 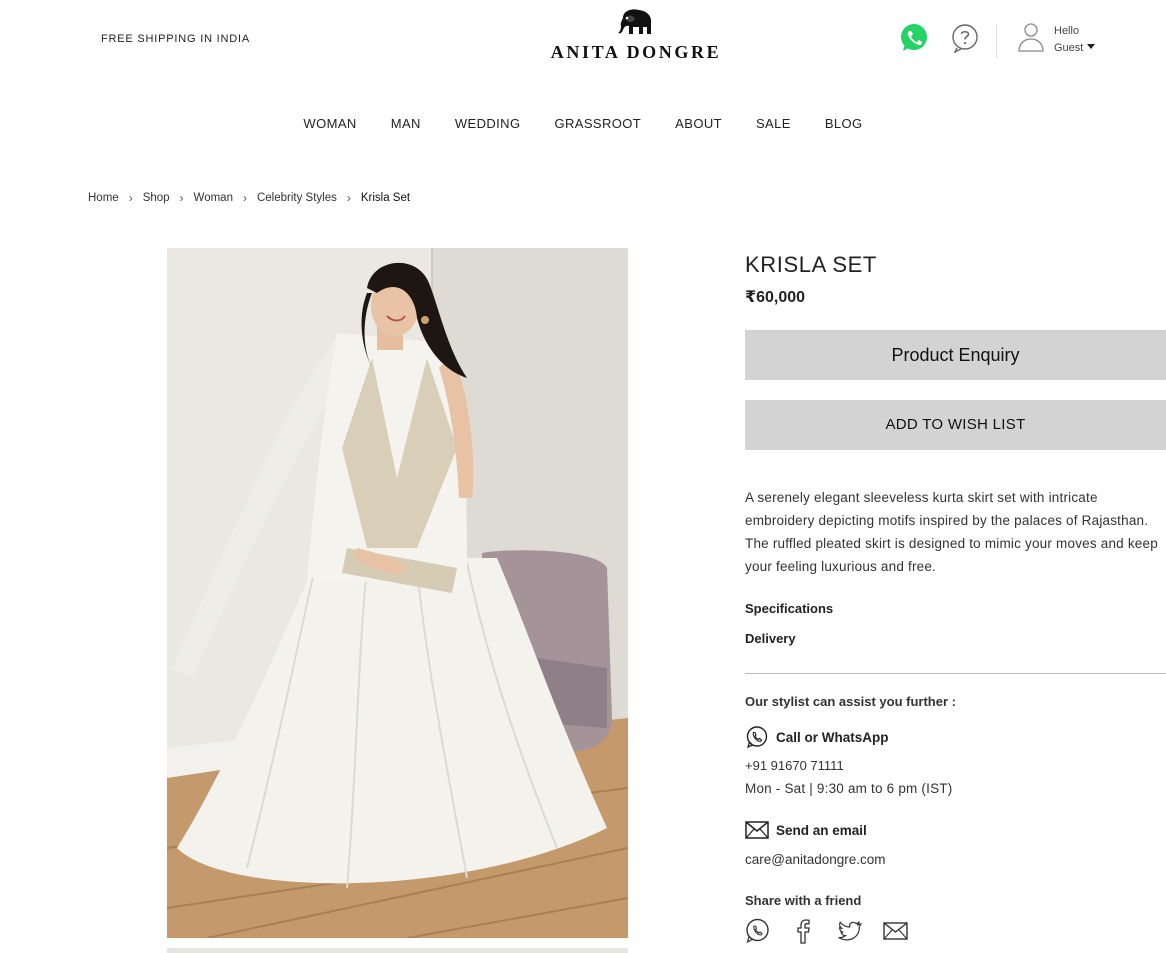 What do you see at coordinates (955, 673) in the screenshot?
I see `section-divider` at bounding box center [955, 673].